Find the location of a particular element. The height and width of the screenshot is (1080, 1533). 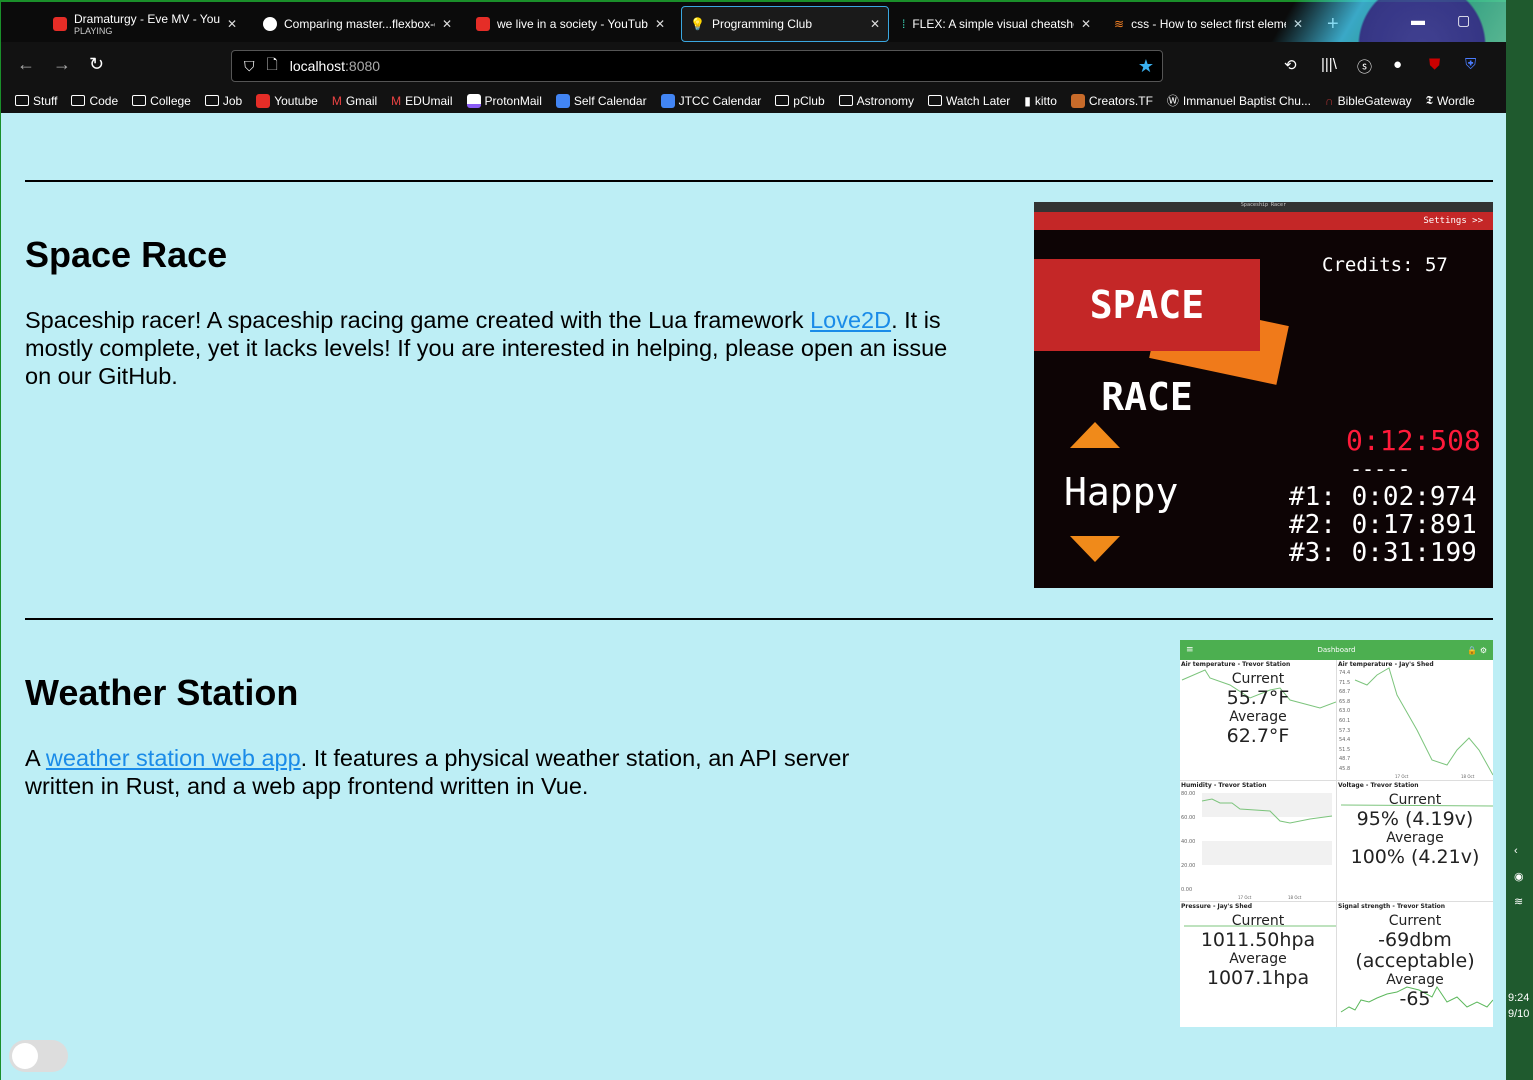

svg-text: 17 Oct is located at coordinates (1402, 776).